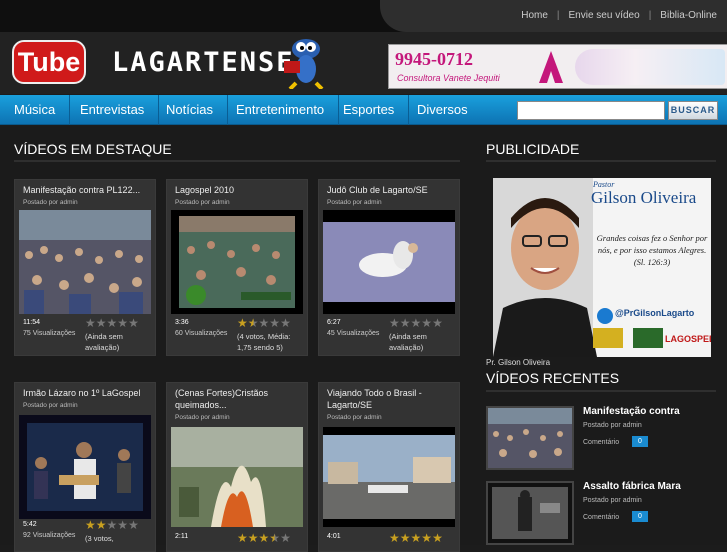 This screenshot has height=552, width=727. What do you see at coordinates (104, 342) in the screenshot?
I see `rating-text: (Ainda sem avaliação)` at bounding box center [104, 342].